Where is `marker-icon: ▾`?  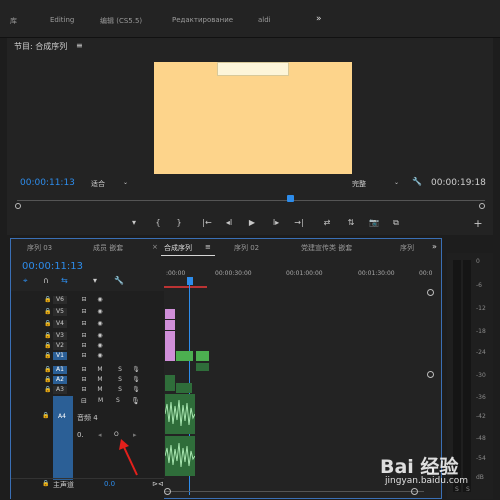
marker-icon: ▾ is located at coordinates (95, 280).